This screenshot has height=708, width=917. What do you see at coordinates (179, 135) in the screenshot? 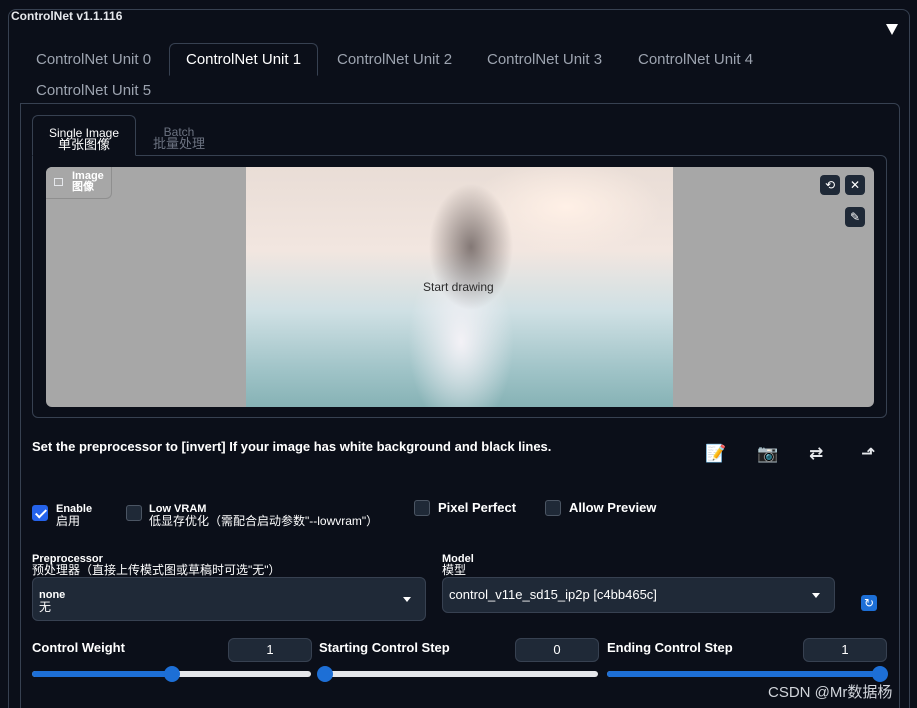
I see `tab-batch: Batch 批量处理` at bounding box center [179, 135].